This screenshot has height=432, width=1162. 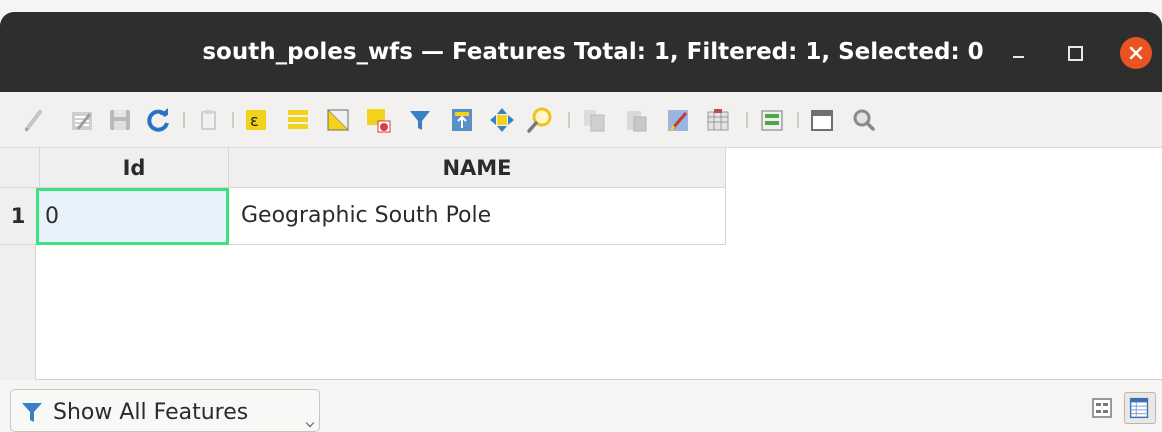 I want to click on form-view-icon, so click(x=1102, y=408).